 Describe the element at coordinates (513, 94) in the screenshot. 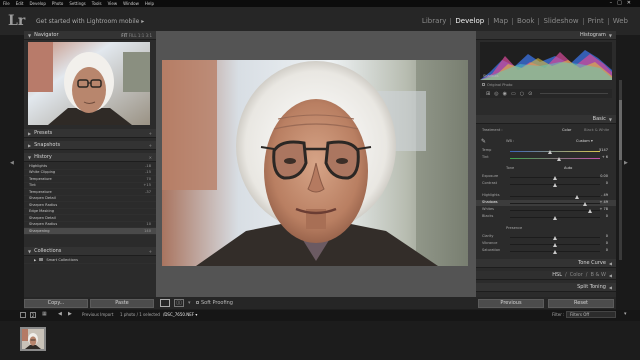

I see `graduated-filter-icon: ▭` at that location.